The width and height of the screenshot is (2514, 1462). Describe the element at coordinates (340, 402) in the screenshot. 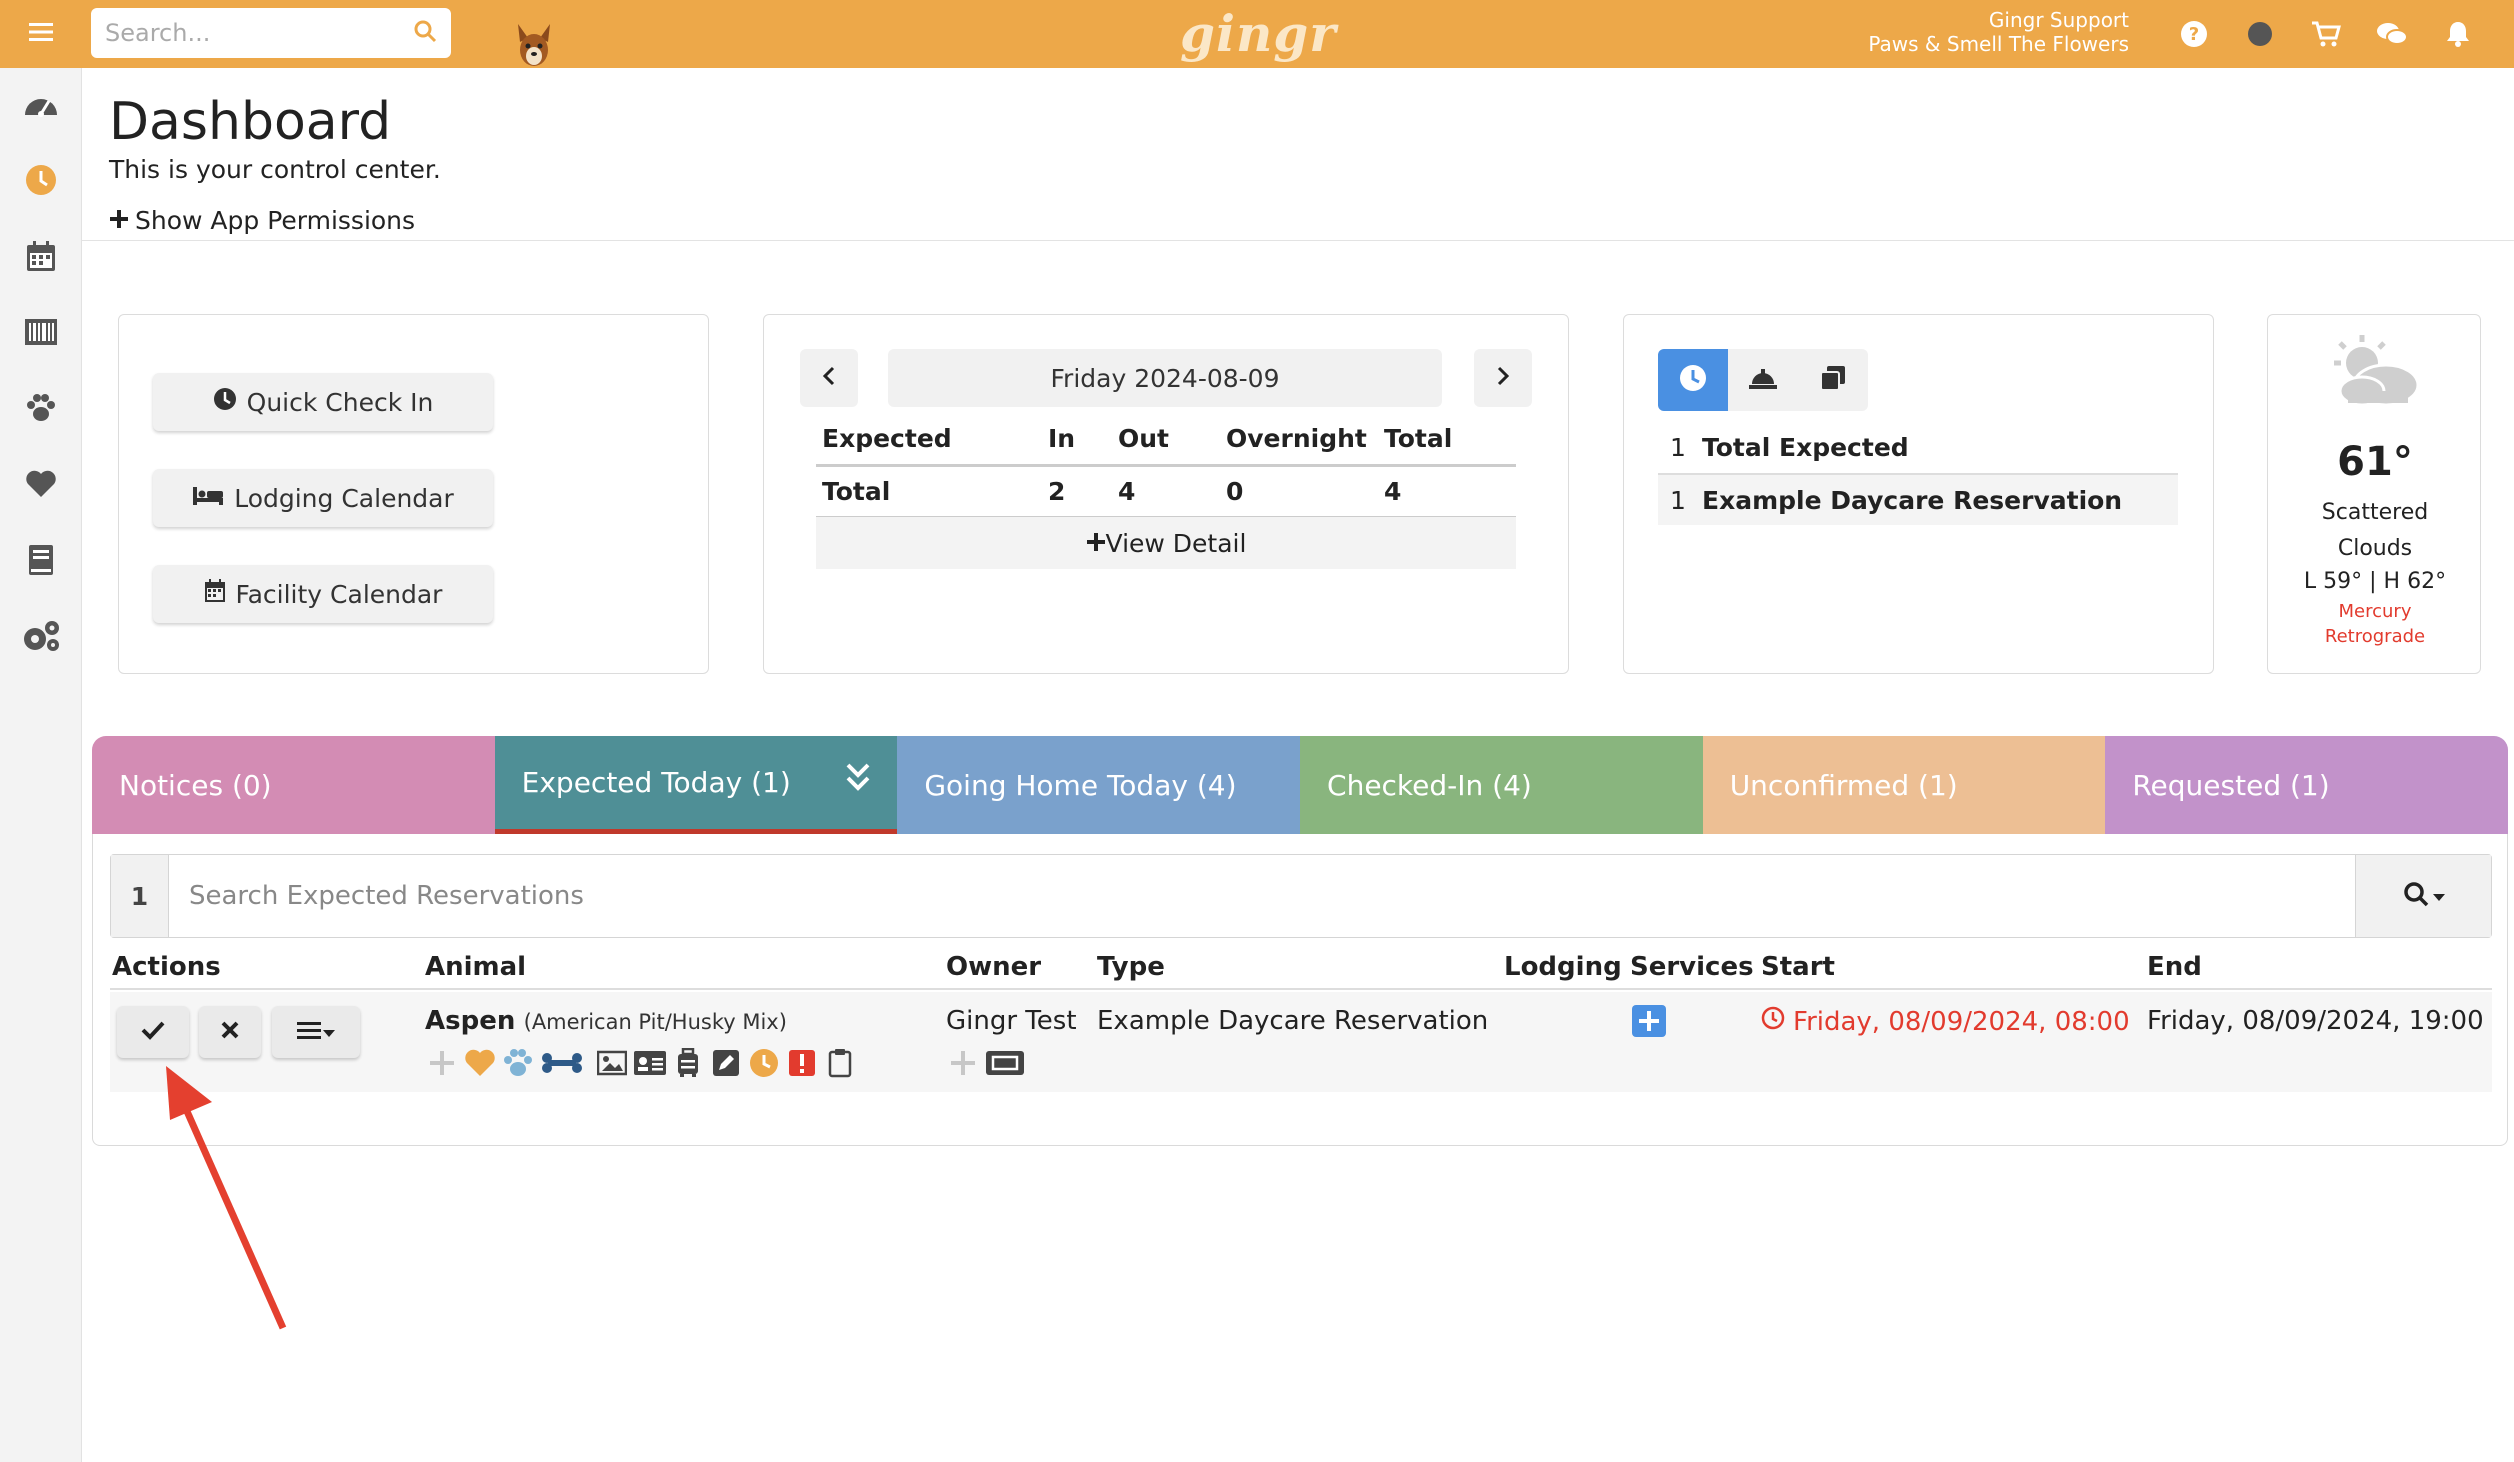

I see `quick-check-in-label: Quick Check In` at that location.